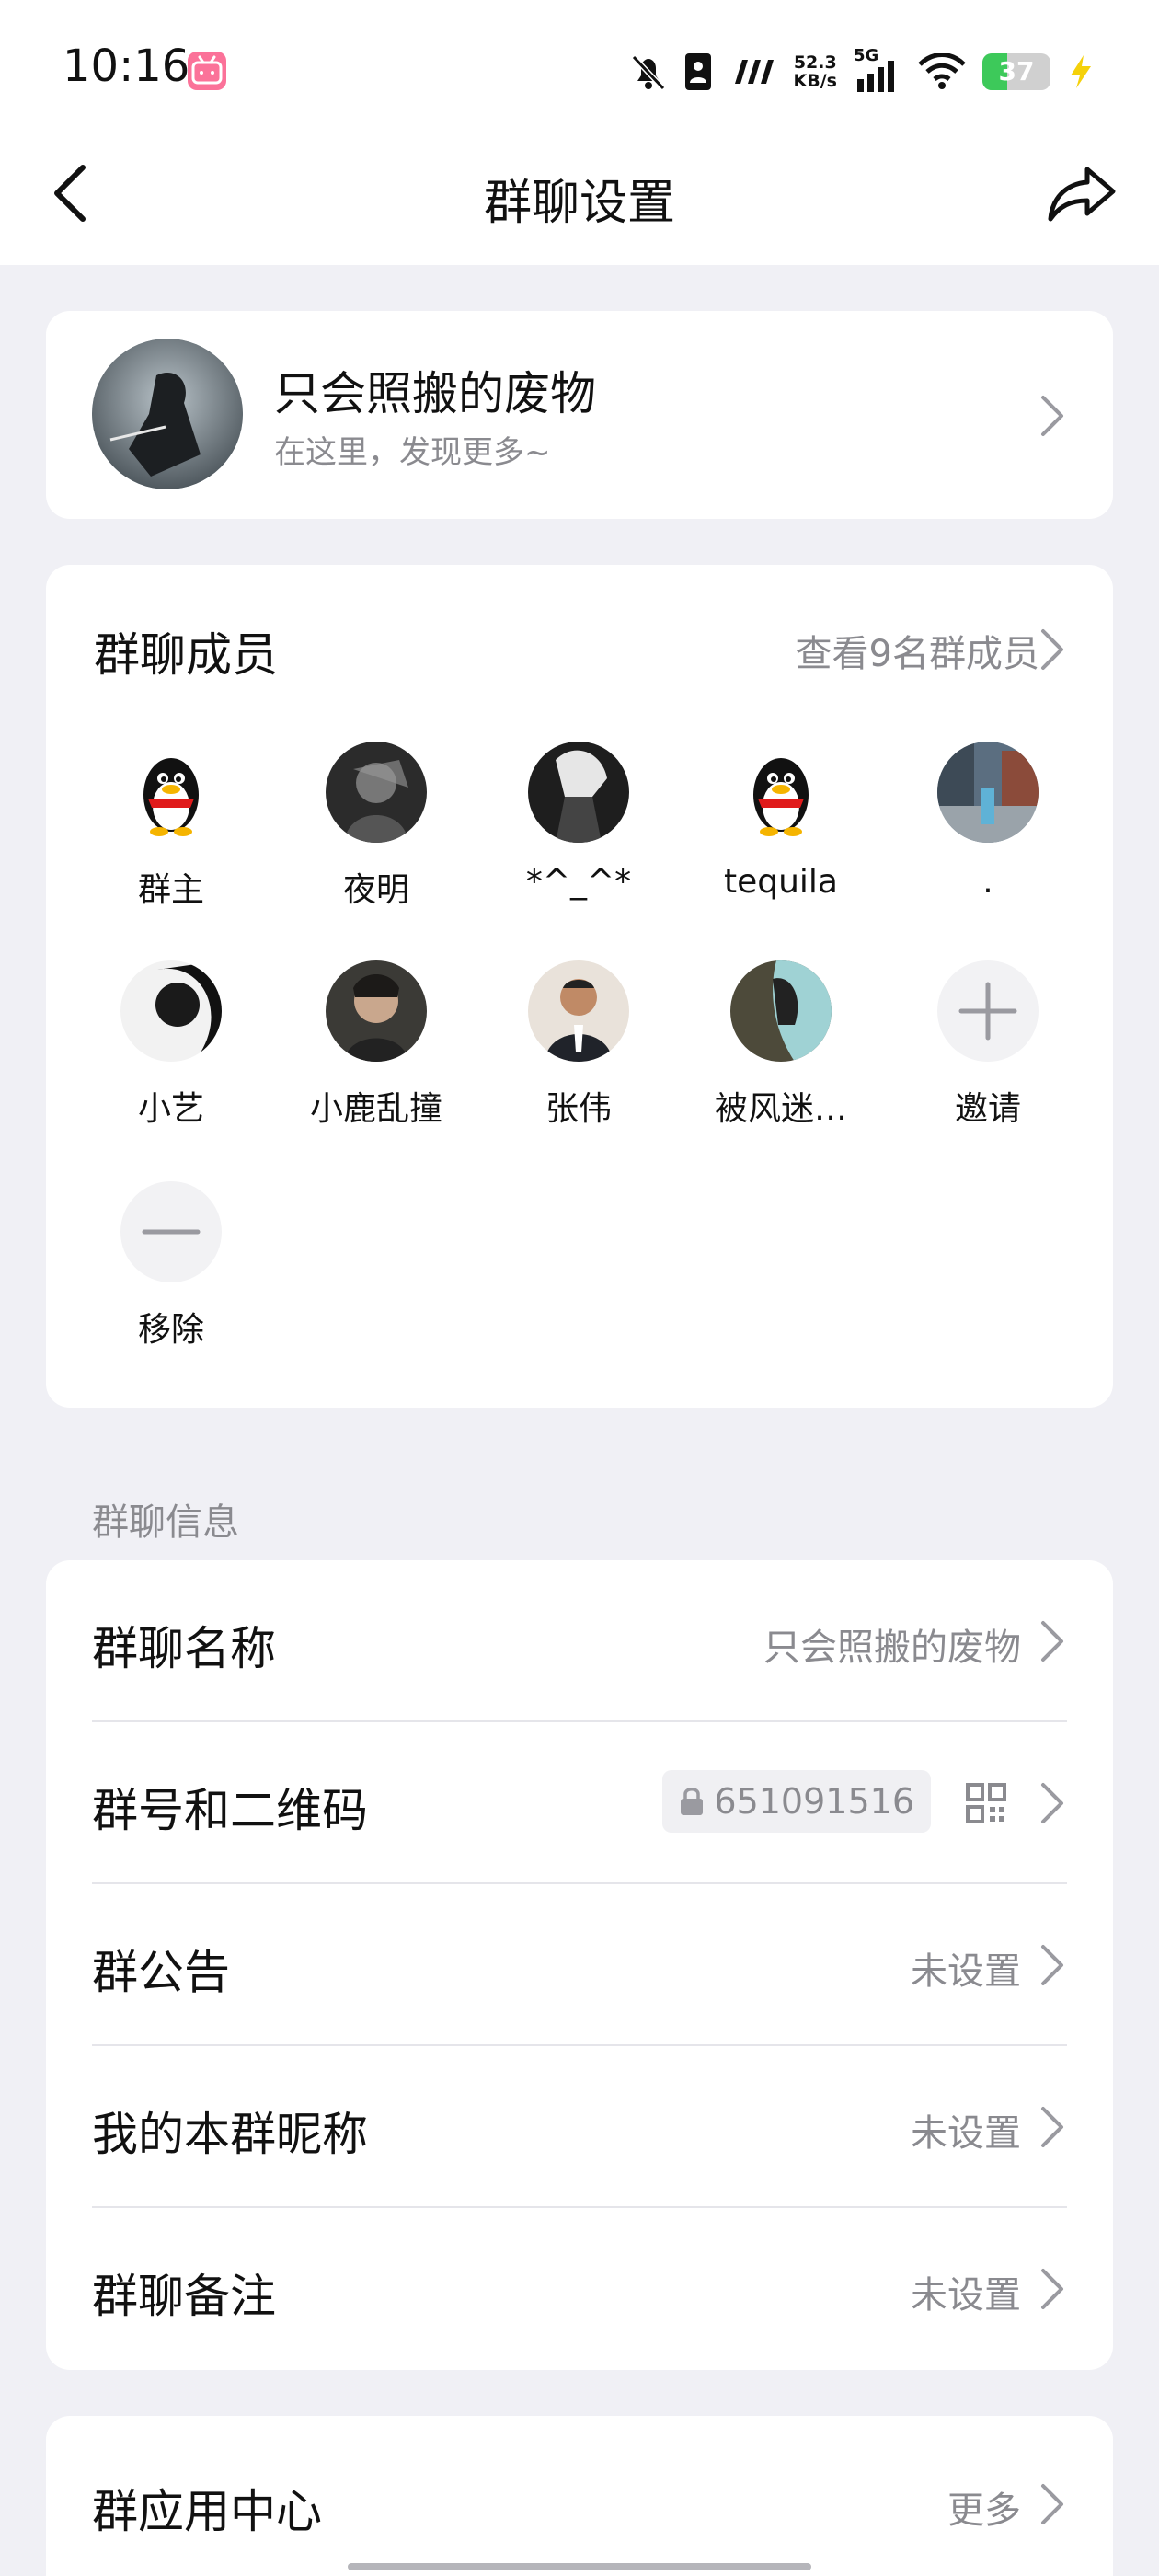  I want to click on mute-bell-icon, so click(648, 72).